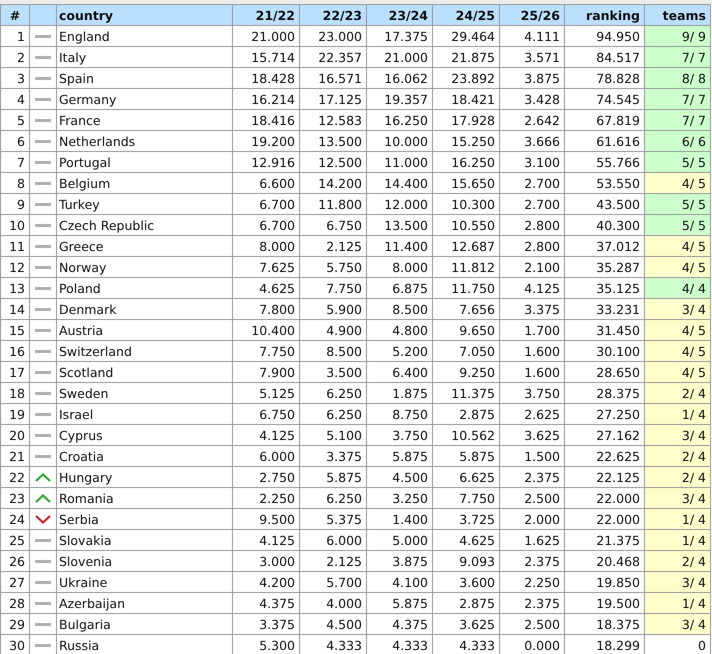 This screenshot has height=654, width=712. Describe the element at coordinates (532, 204) in the screenshot. I see `score-cell: 2.700` at that location.